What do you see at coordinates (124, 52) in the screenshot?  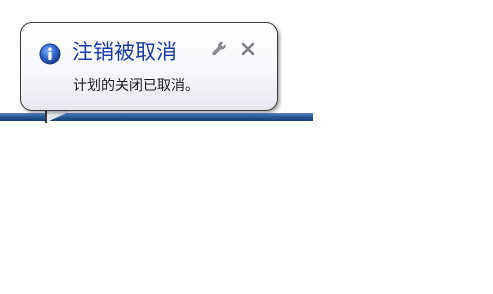 I see `notification-title: 注销被取消` at bounding box center [124, 52].